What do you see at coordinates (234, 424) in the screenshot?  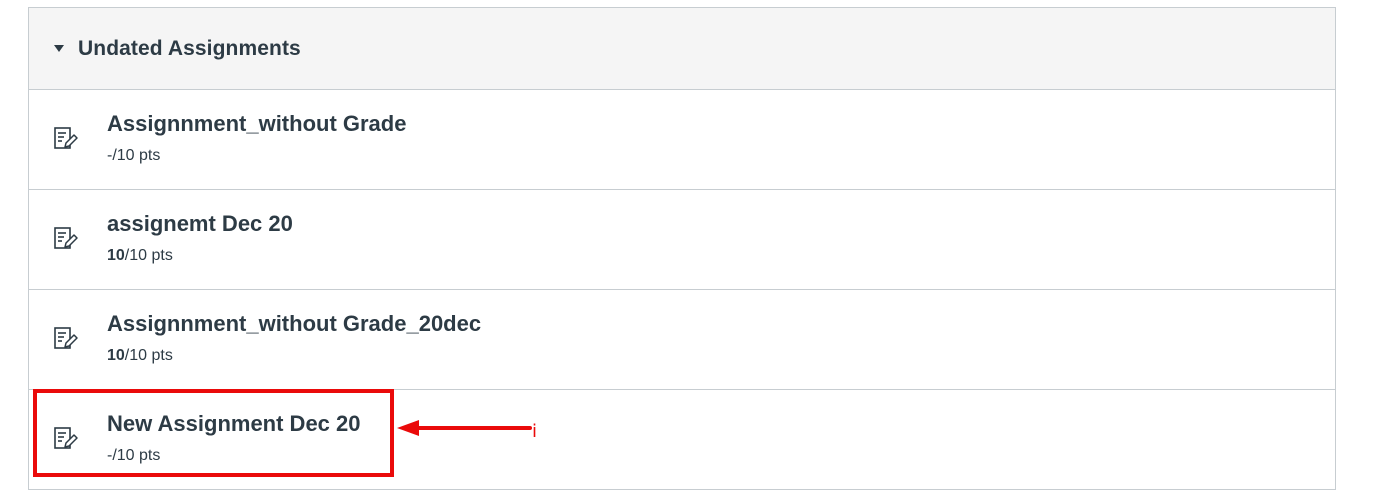 I see `assignment-title: New Assignment Dec 20` at bounding box center [234, 424].